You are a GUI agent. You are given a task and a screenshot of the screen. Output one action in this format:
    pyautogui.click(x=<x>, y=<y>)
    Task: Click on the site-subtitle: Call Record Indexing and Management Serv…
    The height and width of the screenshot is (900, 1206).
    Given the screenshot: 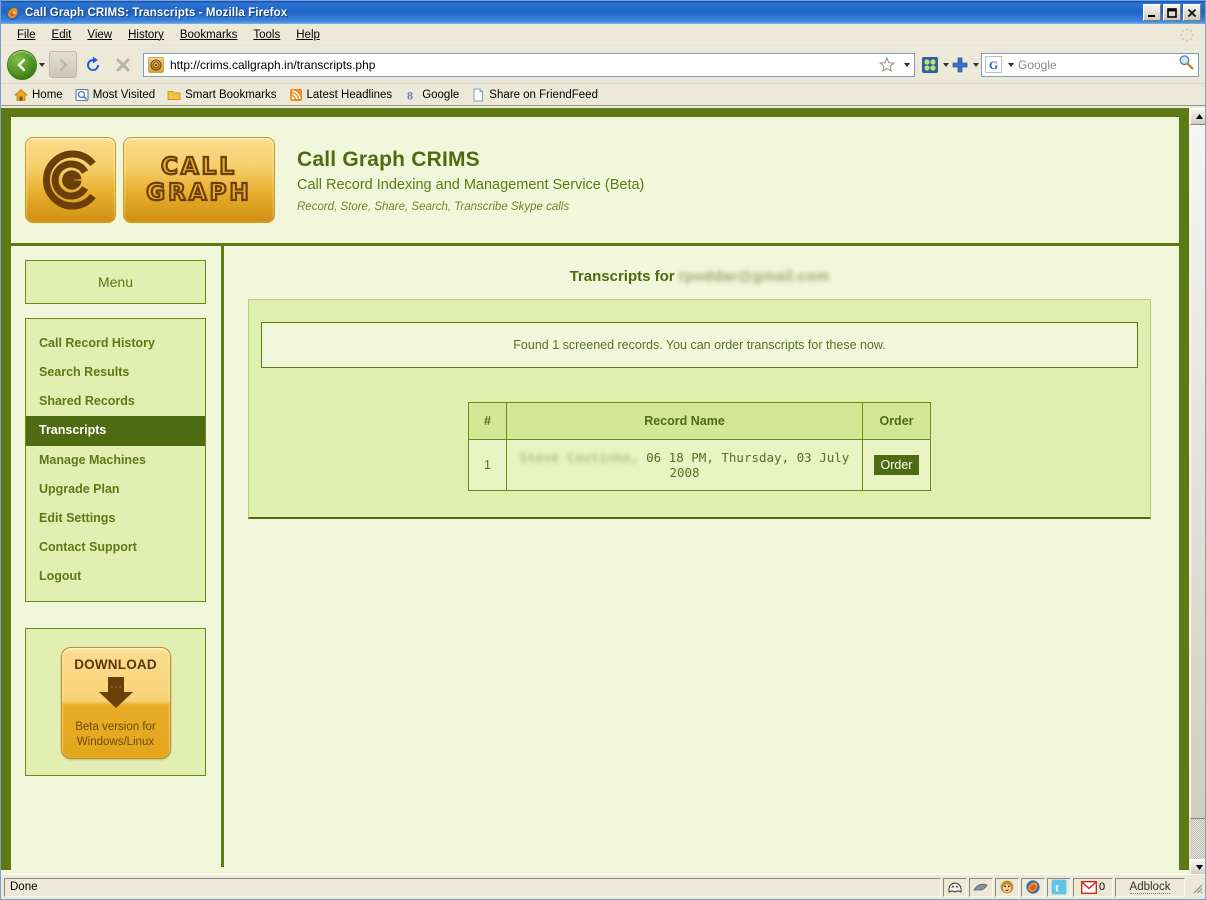 What is the action you would take?
    pyautogui.click(x=471, y=184)
    